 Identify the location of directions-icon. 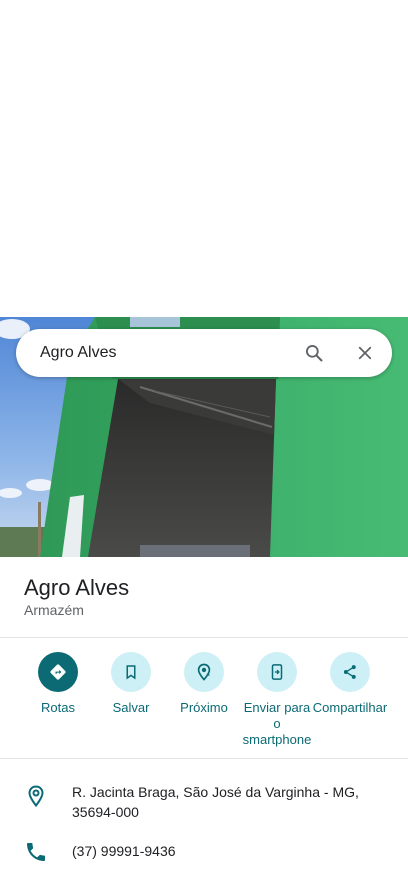
(58, 672).